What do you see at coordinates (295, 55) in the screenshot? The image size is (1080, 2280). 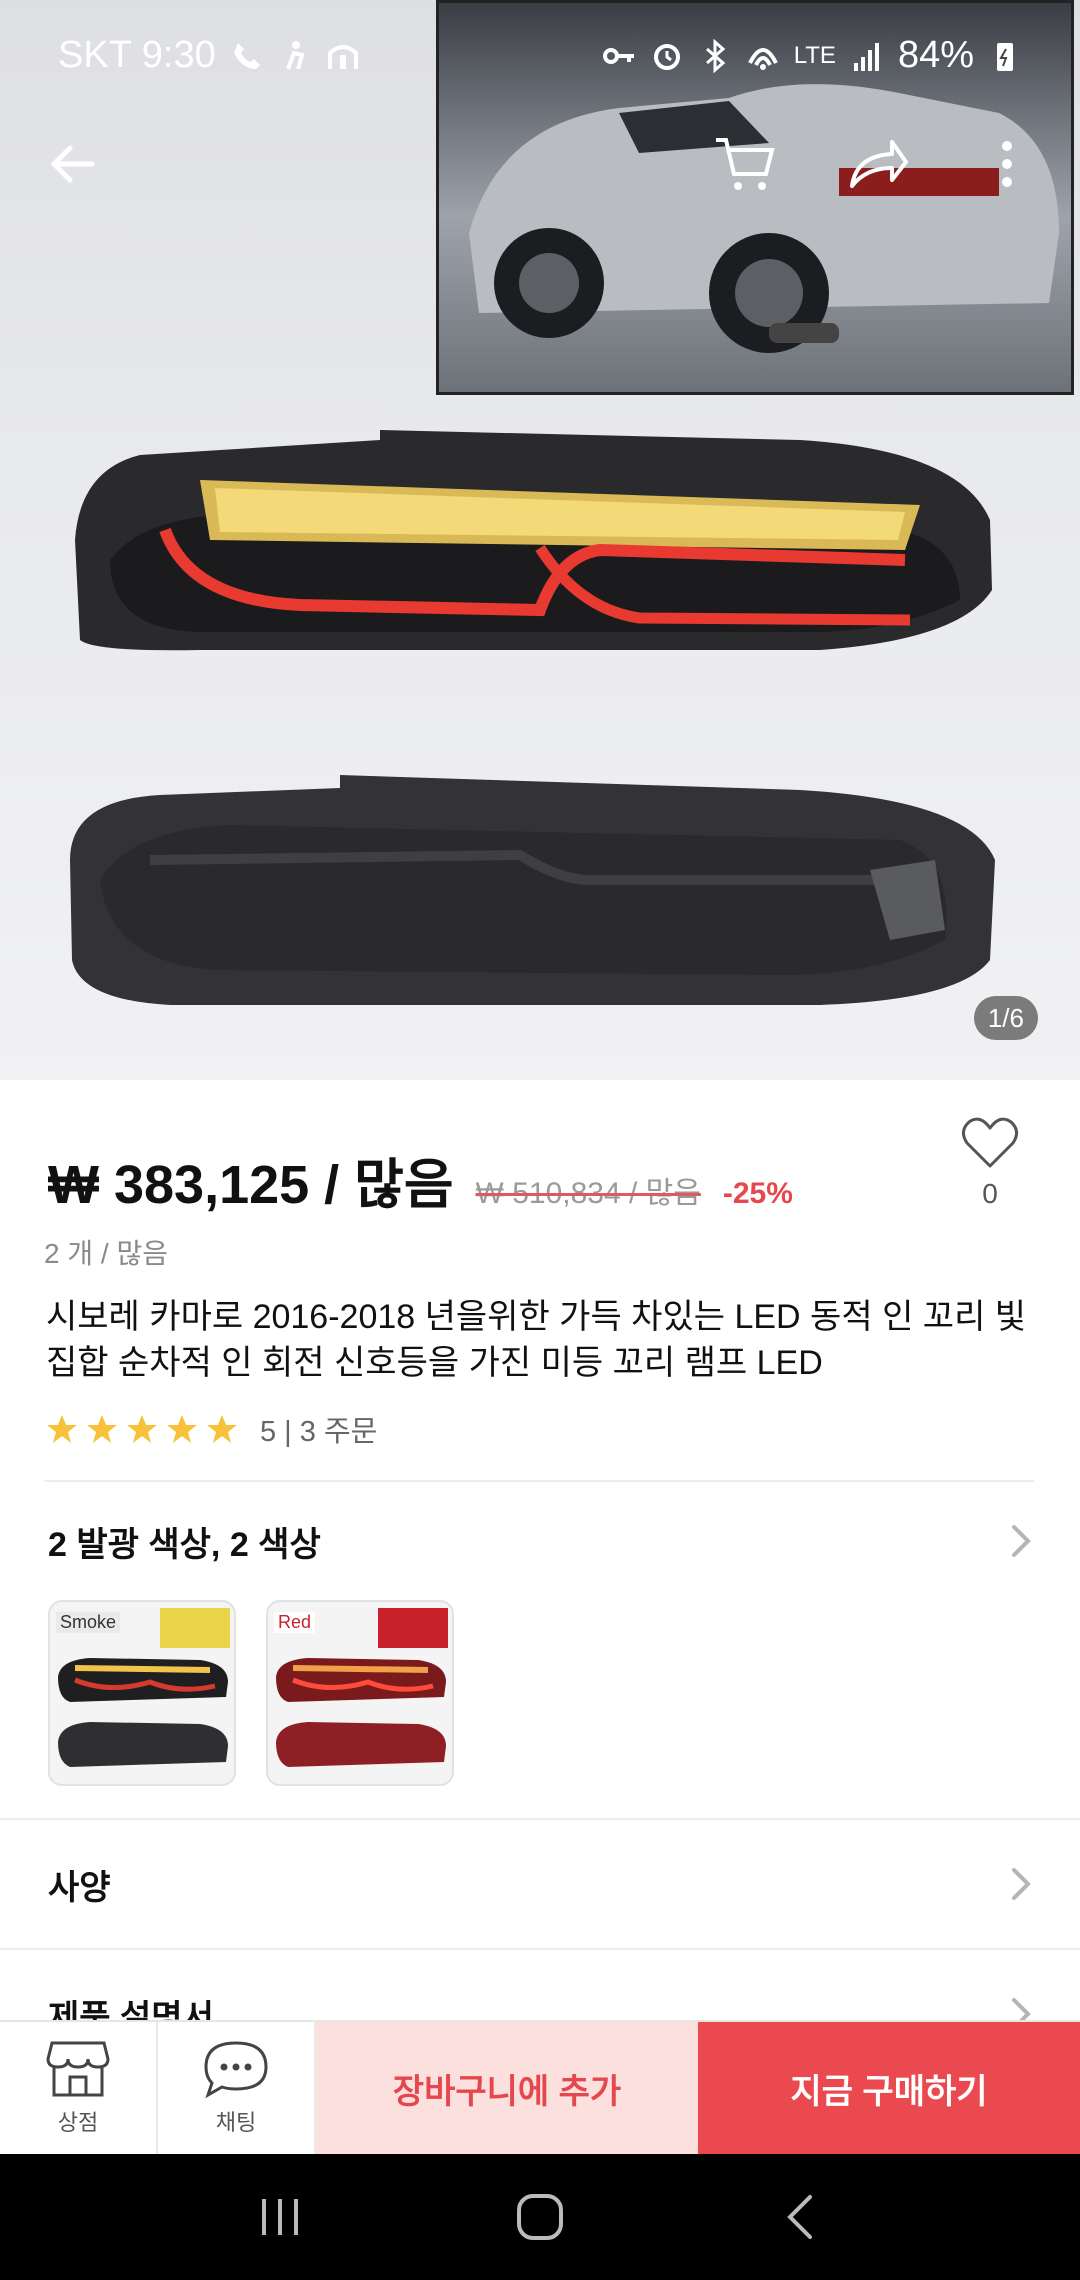 I see `accessibility-icon` at bounding box center [295, 55].